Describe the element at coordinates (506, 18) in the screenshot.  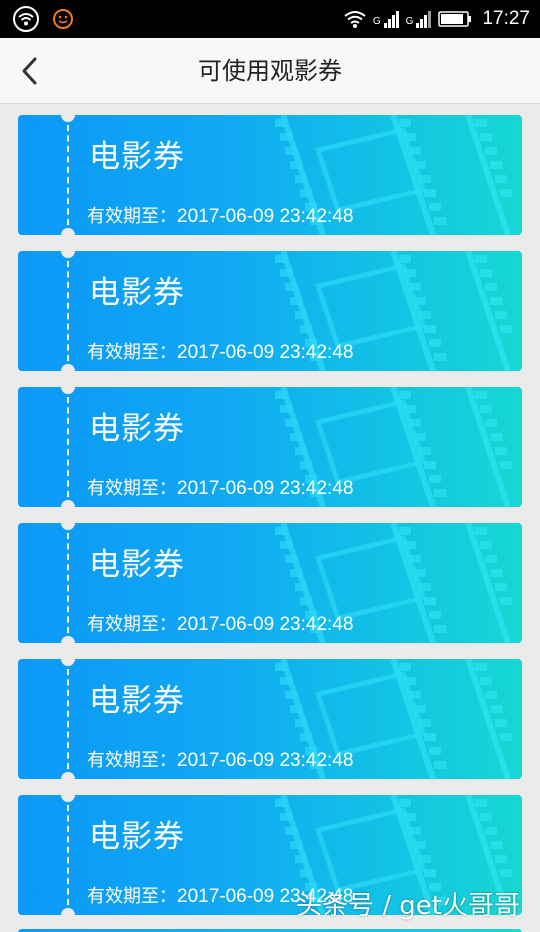
I see `status-time: 17:27` at that location.